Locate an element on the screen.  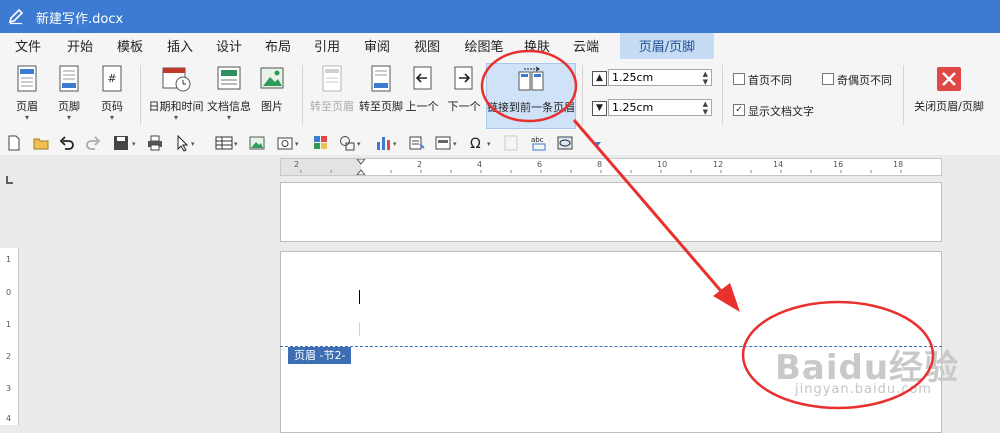
annotation-circle-header-area is located at coordinates (838, 355).